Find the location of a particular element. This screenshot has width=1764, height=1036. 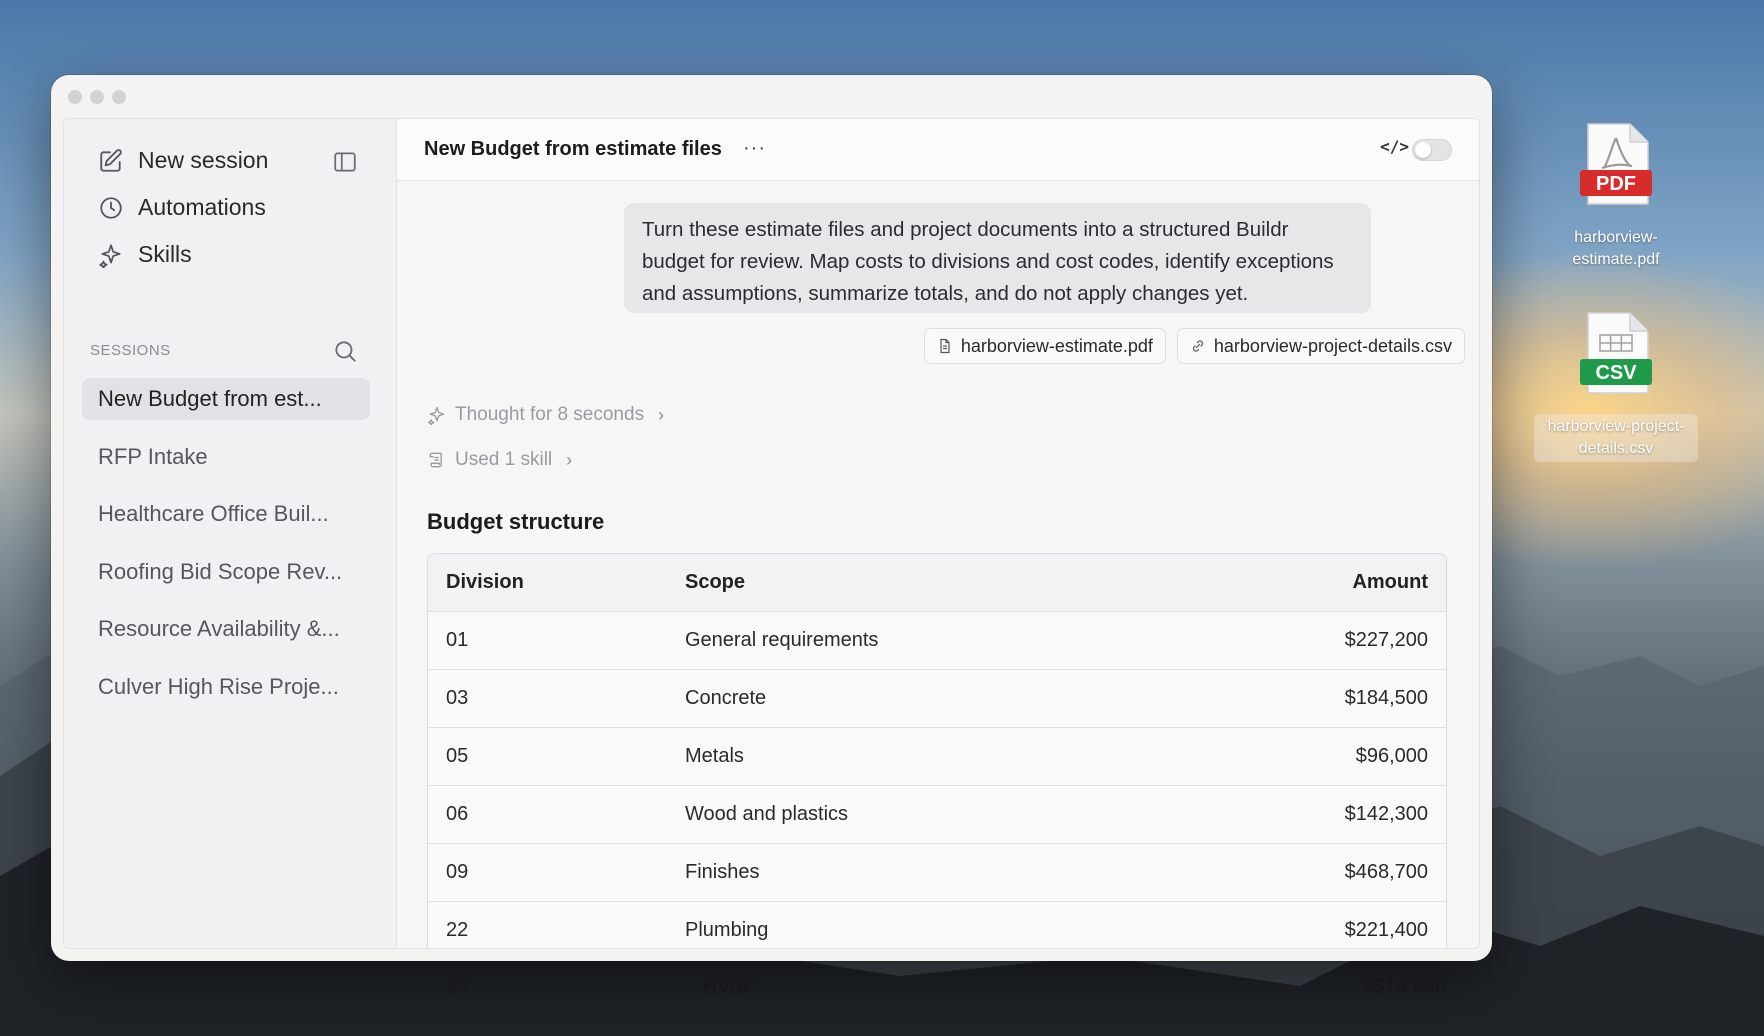

amount-cell: $514,800 is located at coordinates (1404, 987).